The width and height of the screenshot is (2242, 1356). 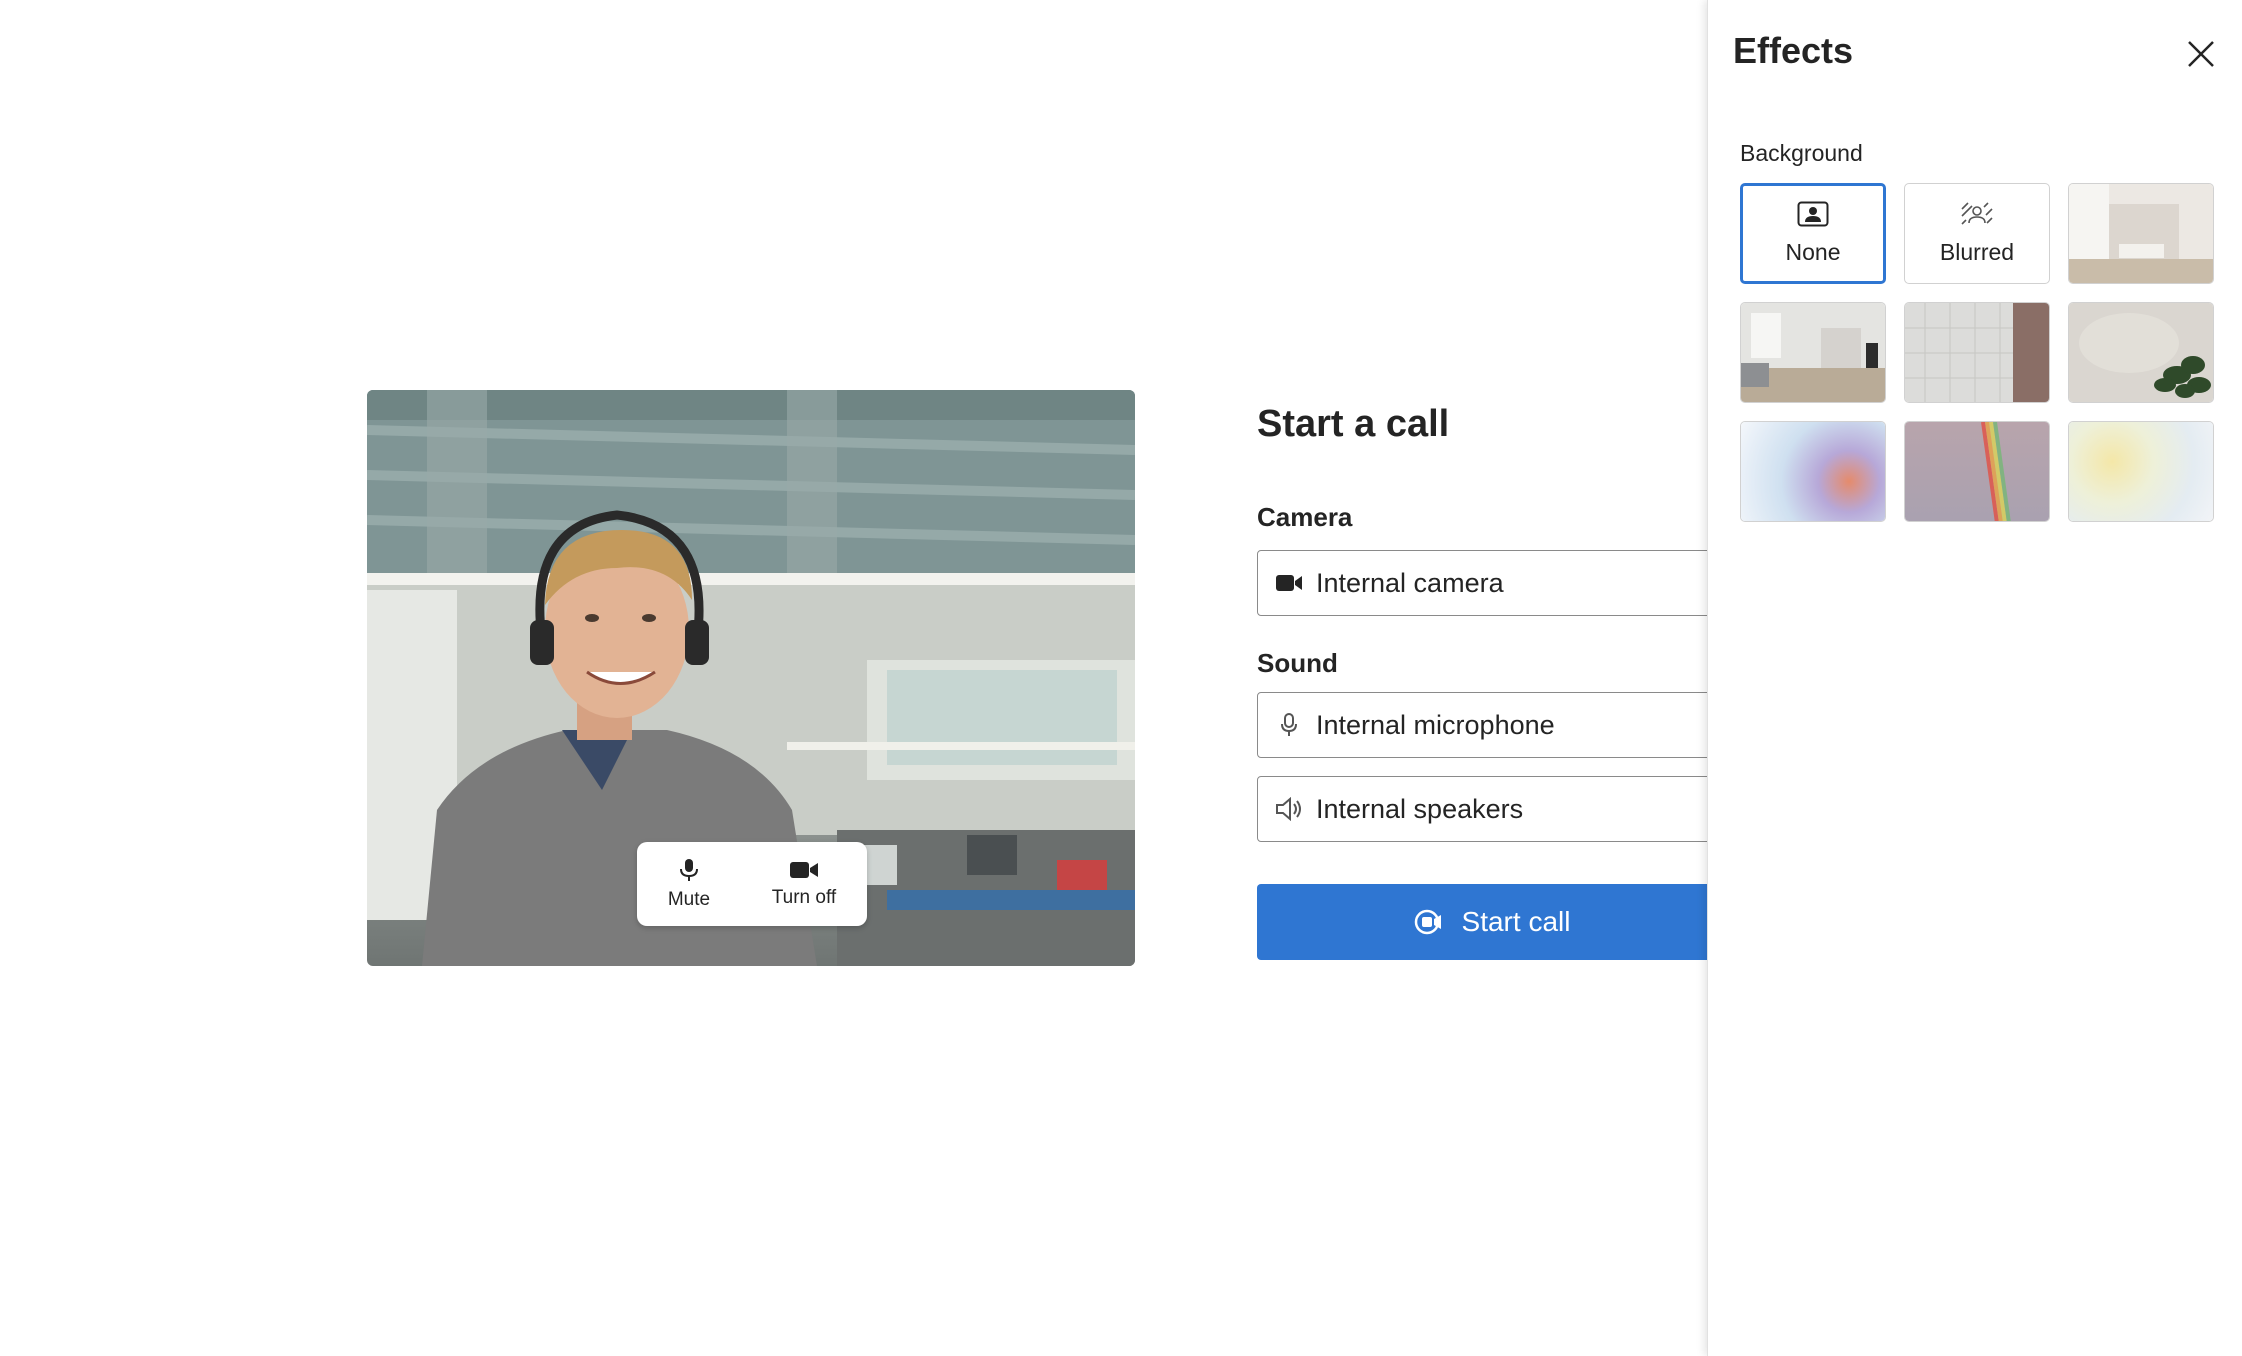 What do you see at coordinates (1977, 252) in the screenshot?
I see `background-blurred-label: Blurred` at bounding box center [1977, 252].